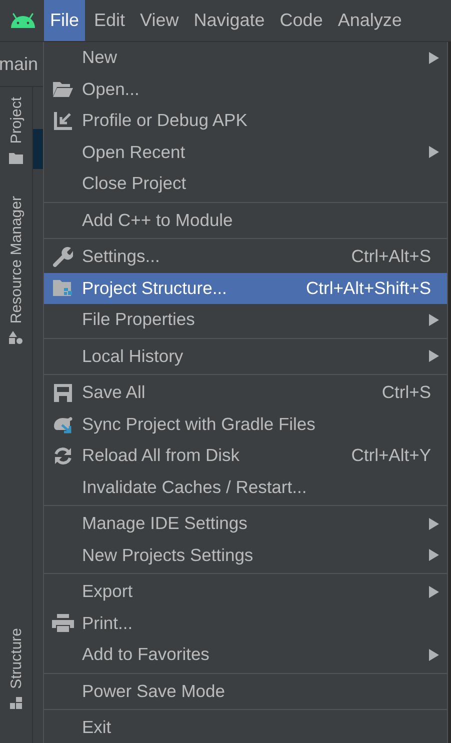 Image resolution: width=451 pixels, height=743 pixels. Describe the element at coordinates (63, 288) in the screenshot. I see `project-structure-icon` at that location.